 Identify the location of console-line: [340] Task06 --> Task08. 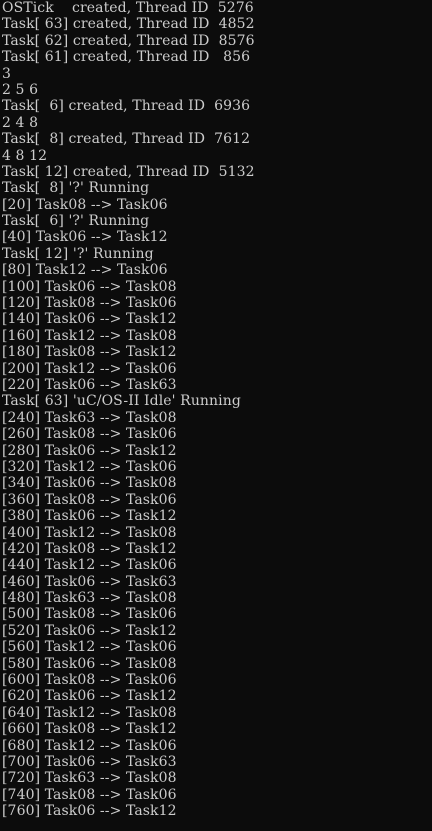
(89, 483).